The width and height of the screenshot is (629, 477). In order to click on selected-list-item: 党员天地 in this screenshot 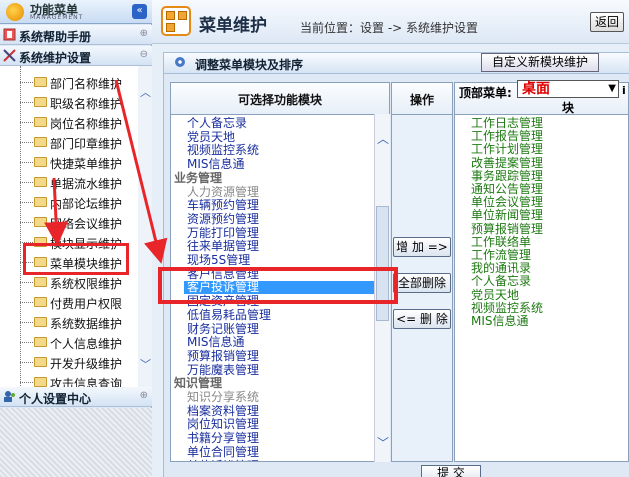, I will do `click(495, 295)`.